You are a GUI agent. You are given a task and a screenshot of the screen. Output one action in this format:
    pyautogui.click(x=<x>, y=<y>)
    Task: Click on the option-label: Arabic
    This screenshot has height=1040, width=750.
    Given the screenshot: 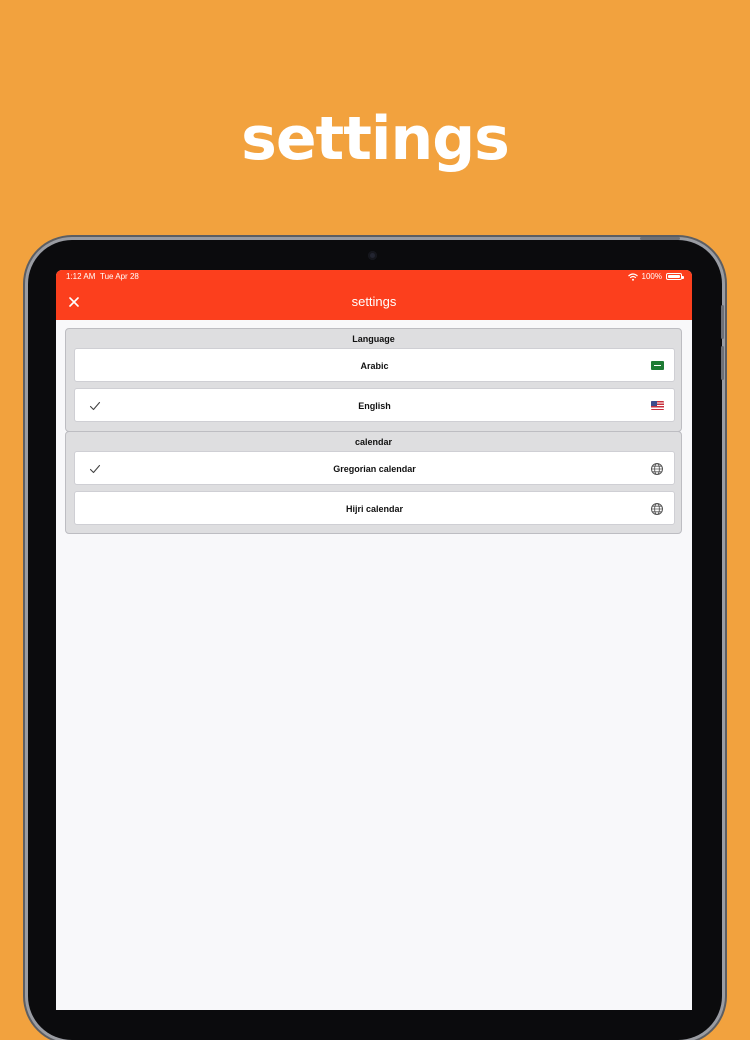 What is the action you would take?
    pyautogui.click(x=374, y=366)
    